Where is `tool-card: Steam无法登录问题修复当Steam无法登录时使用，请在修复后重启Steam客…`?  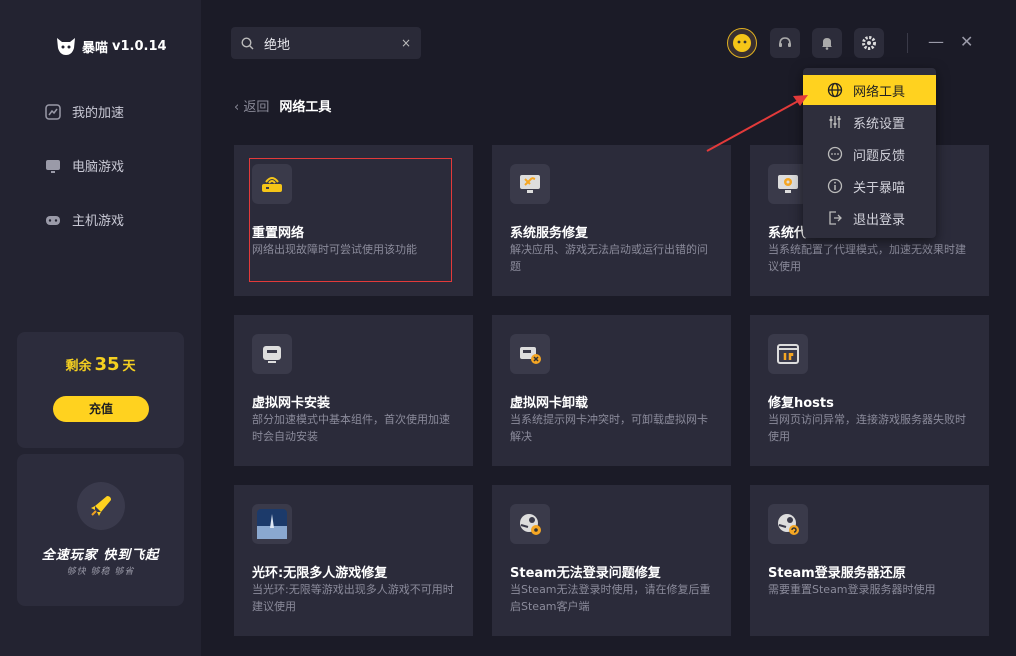
tool-card: Steam无法登录问题修复当Steam无法登录时使用，请在修复后重启Steam客… is located at coordinates (611, 560).